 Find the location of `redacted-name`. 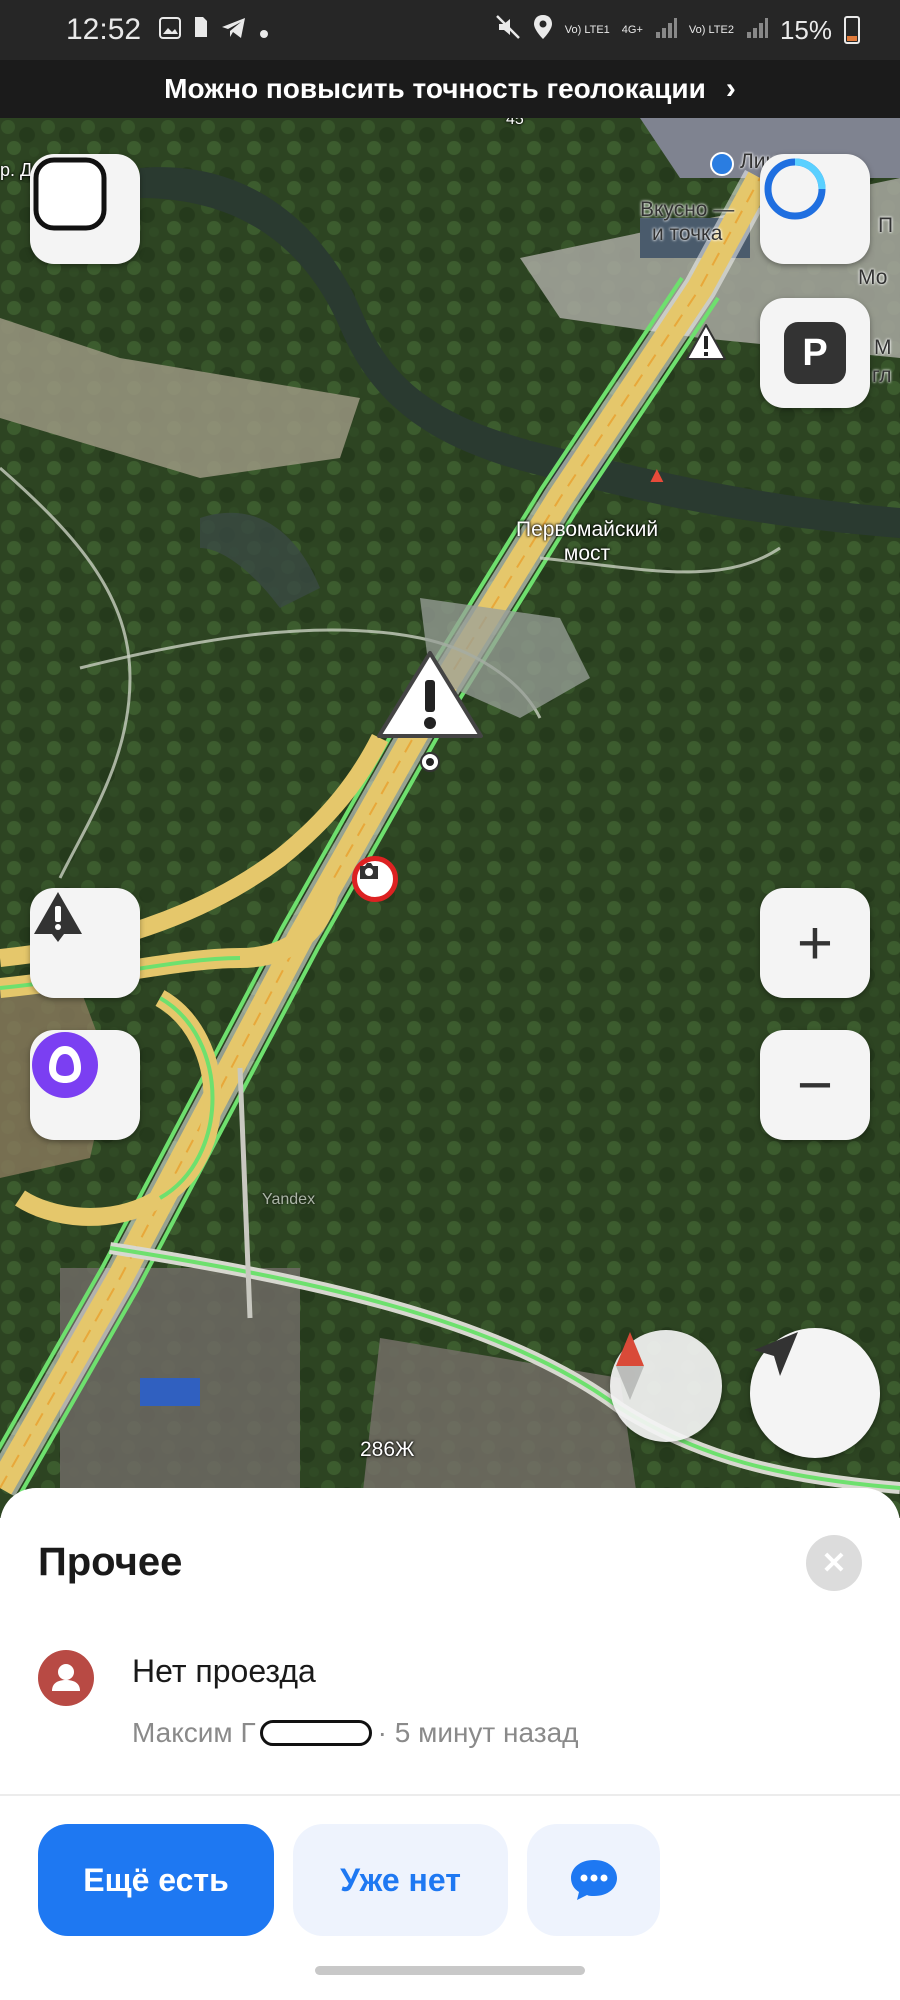

redacted-name is located at coordinates (315, 1733).